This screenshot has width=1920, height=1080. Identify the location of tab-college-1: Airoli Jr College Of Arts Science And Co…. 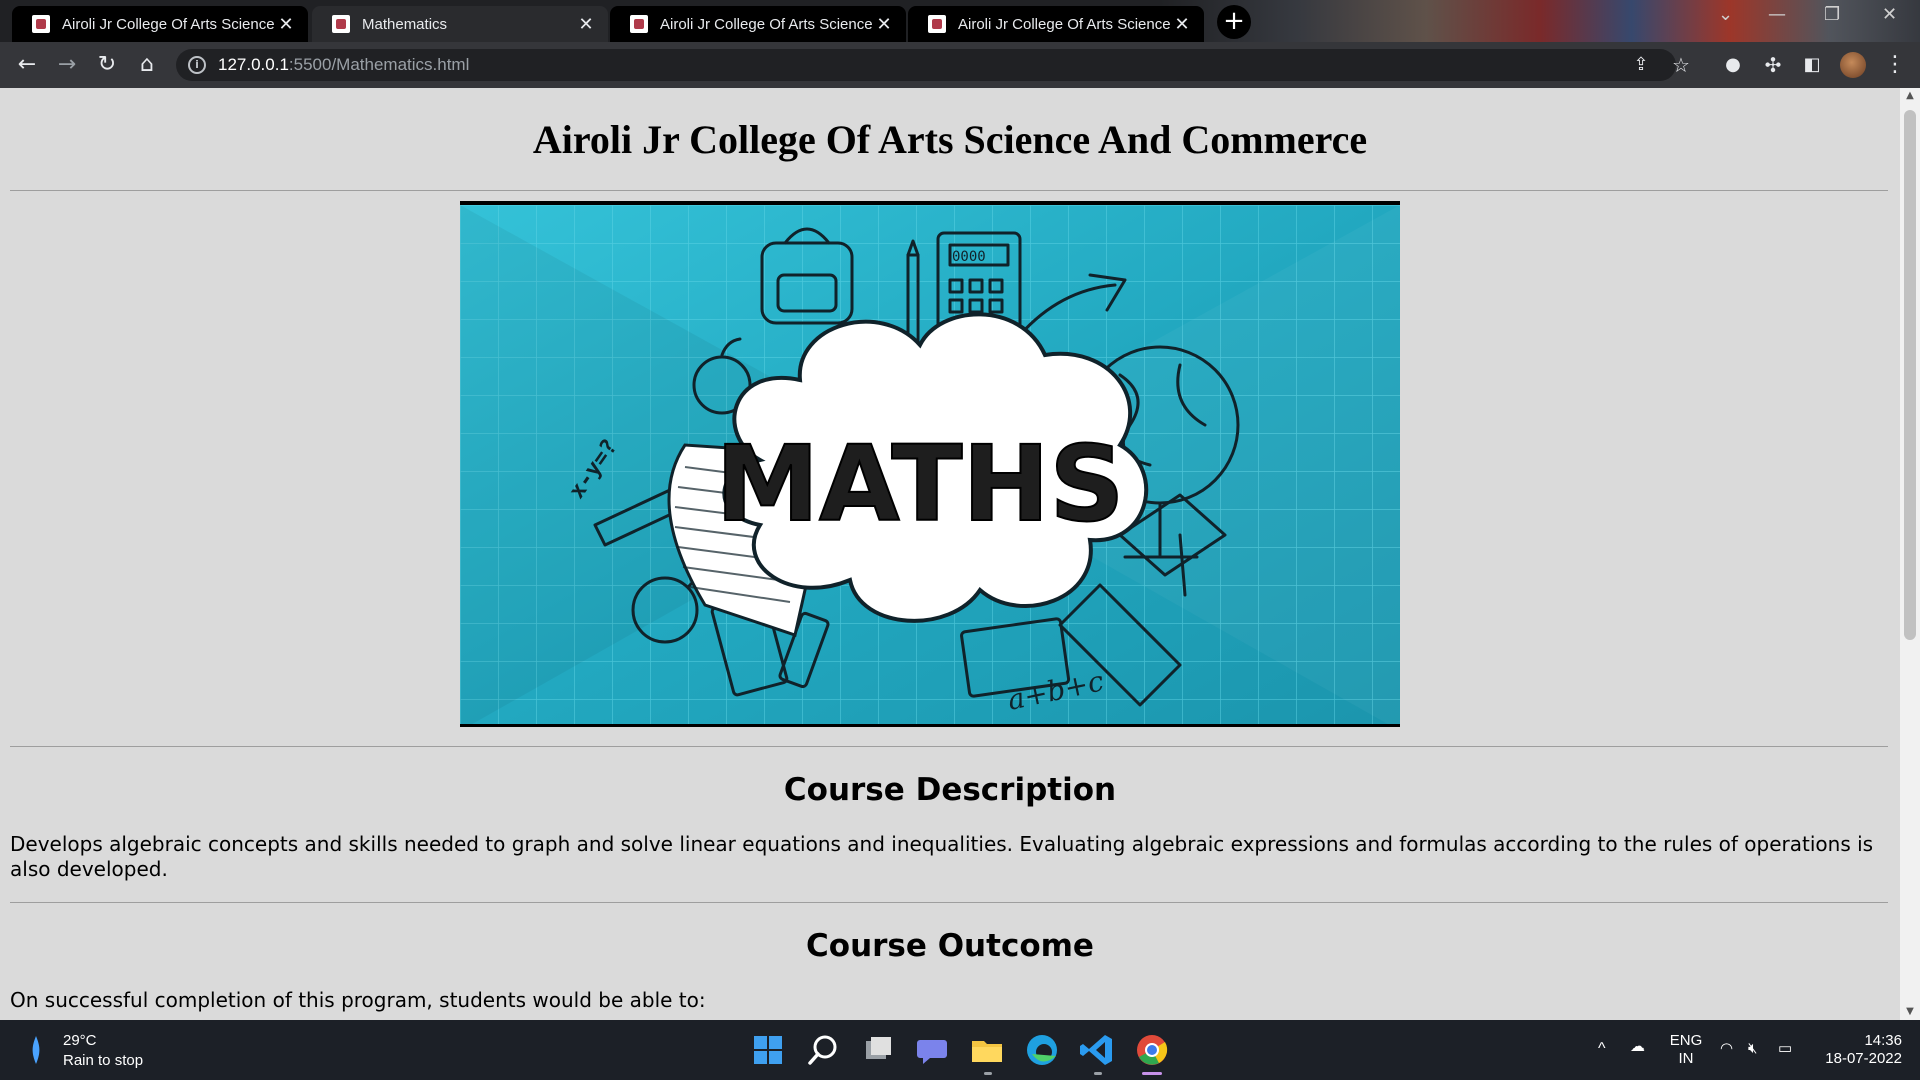
(160, 24).